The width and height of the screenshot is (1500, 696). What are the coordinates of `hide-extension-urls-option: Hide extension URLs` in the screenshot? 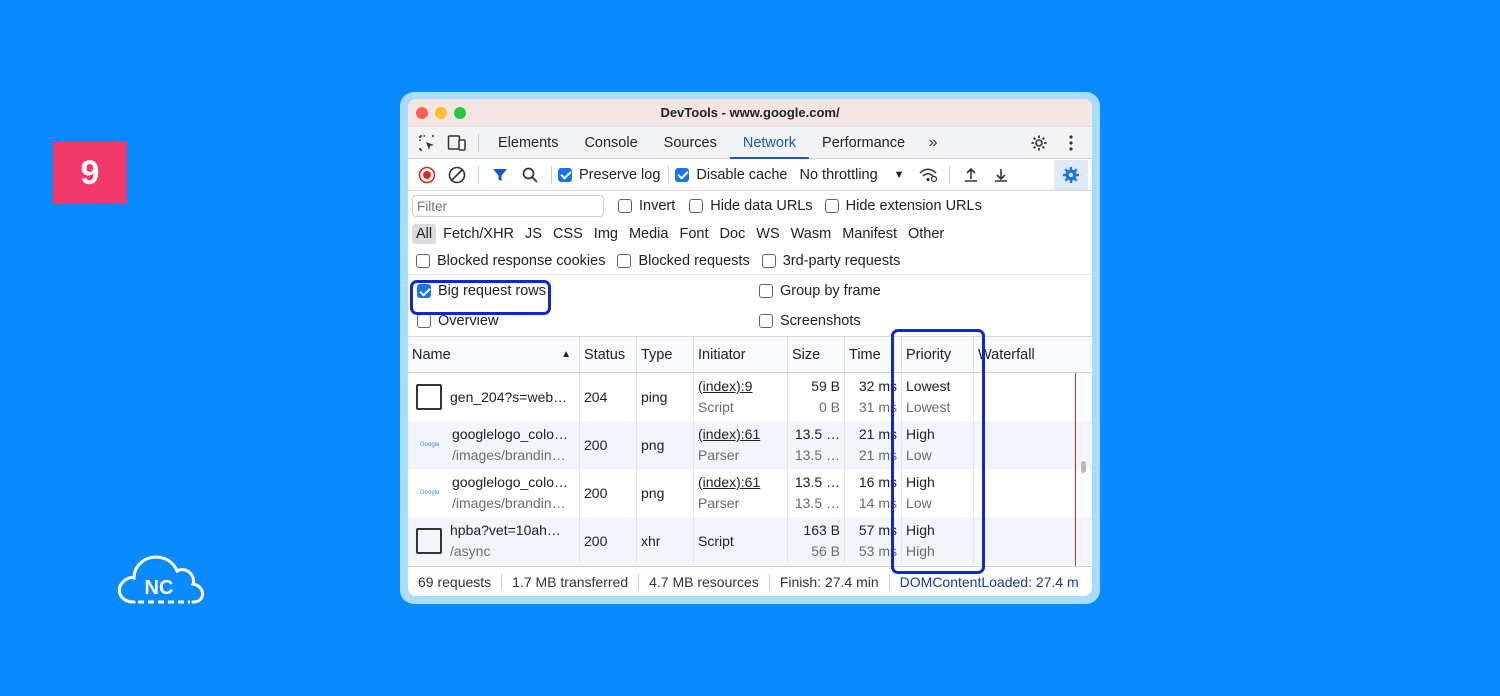 It's located at (903, 206).